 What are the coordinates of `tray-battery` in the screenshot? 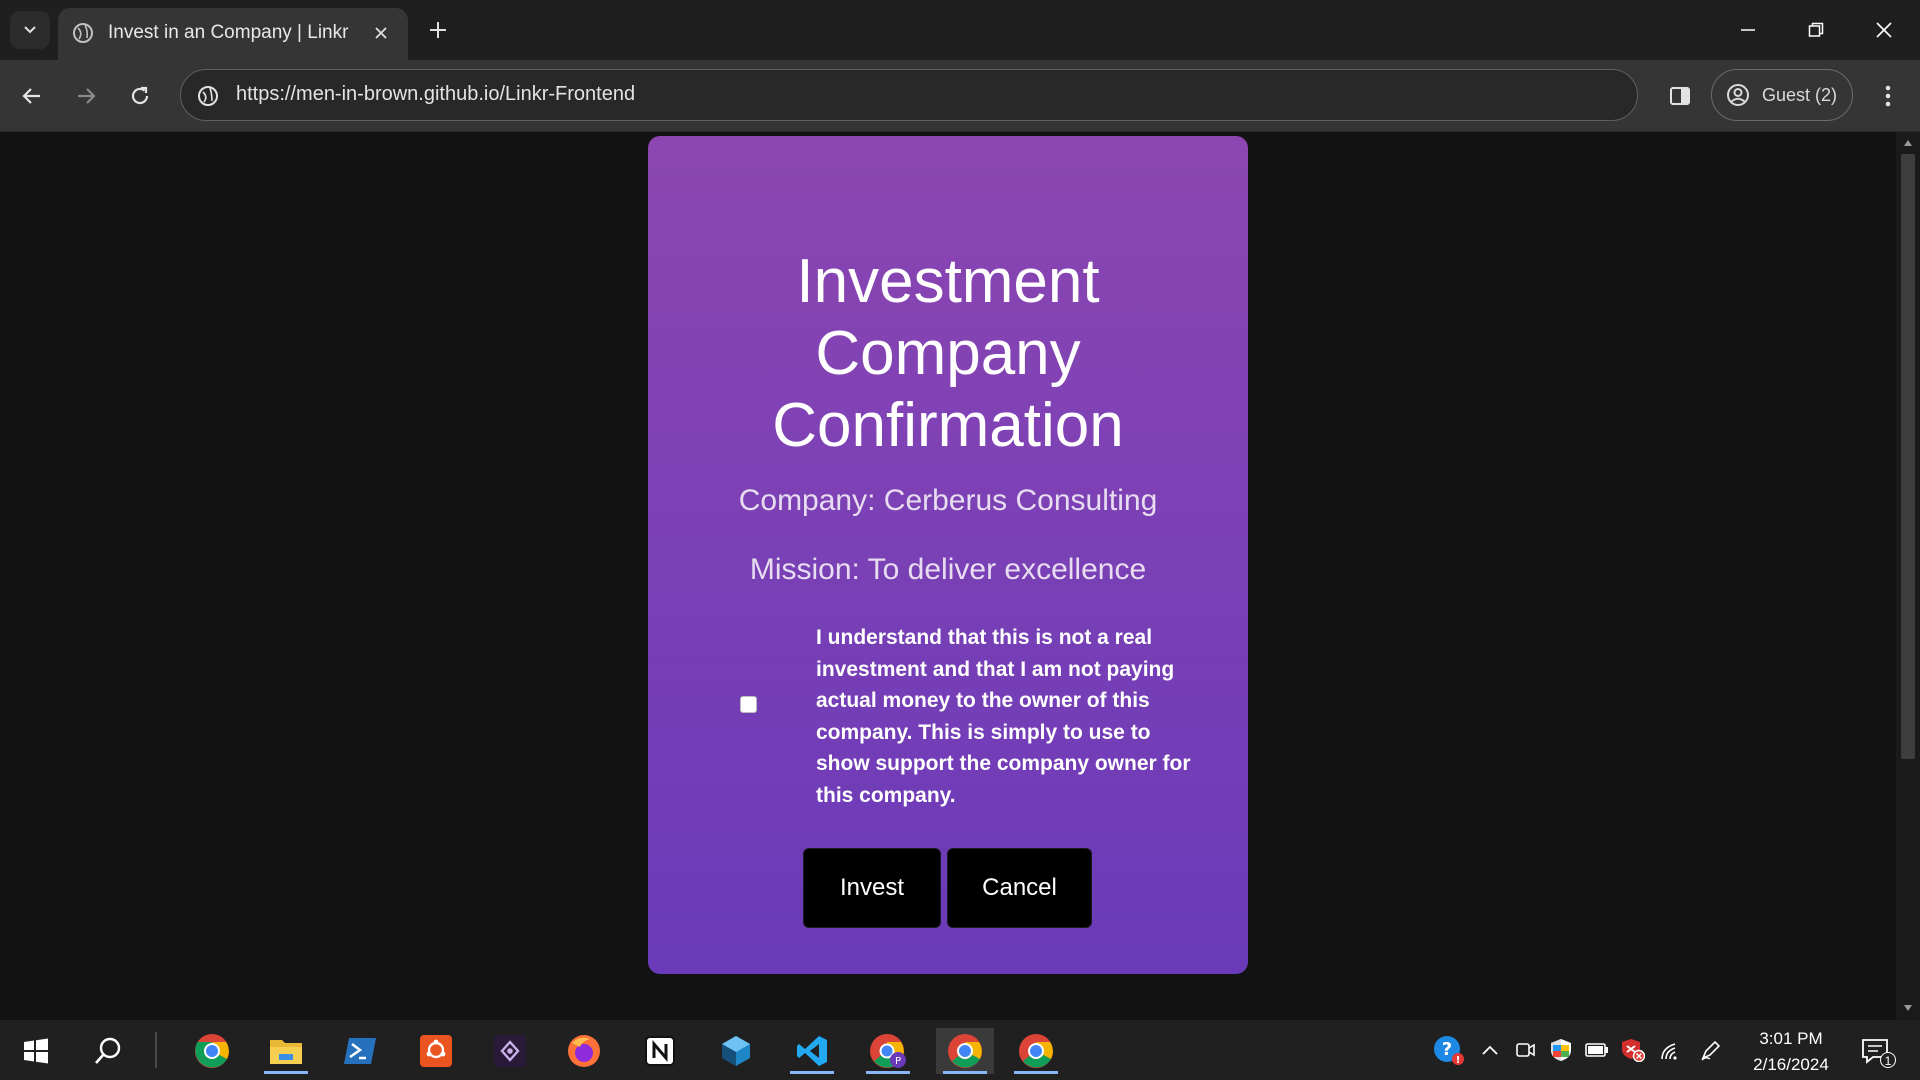 It's located at (1597, 1050).